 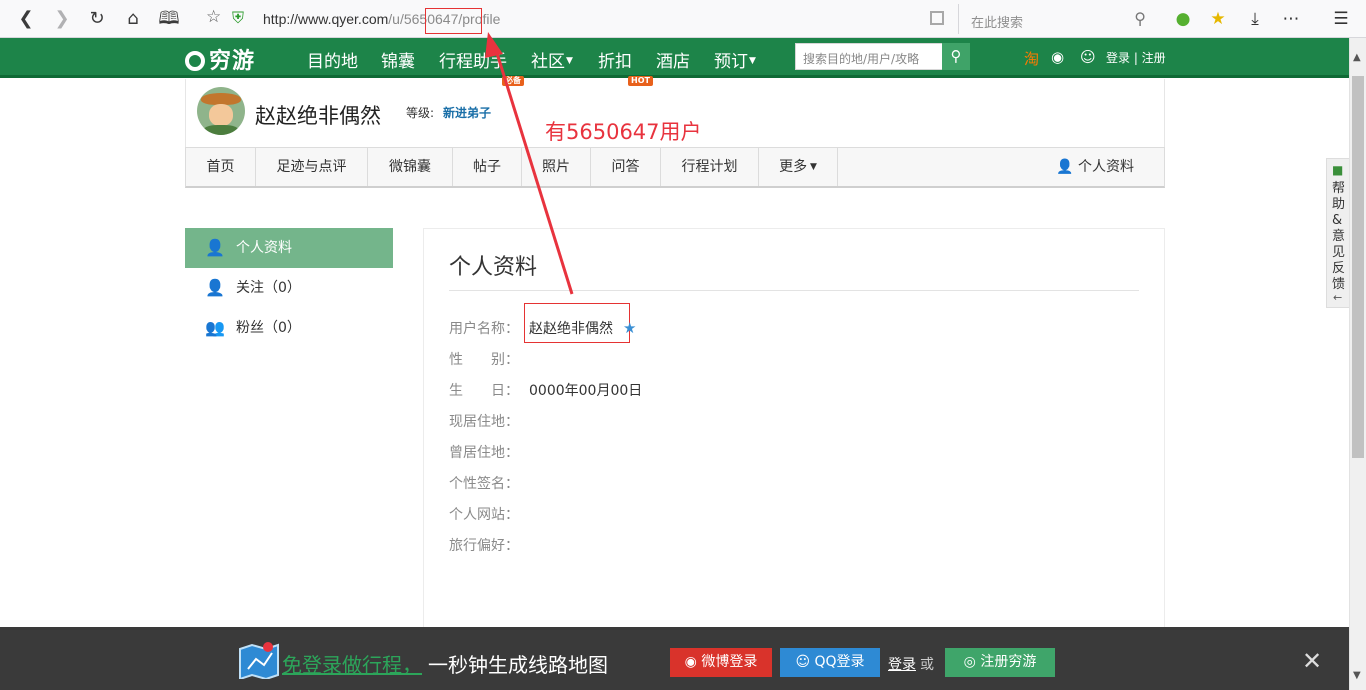 I want to click on qq-login-button: ☺ QQ登录, so click(x=830, y=662).